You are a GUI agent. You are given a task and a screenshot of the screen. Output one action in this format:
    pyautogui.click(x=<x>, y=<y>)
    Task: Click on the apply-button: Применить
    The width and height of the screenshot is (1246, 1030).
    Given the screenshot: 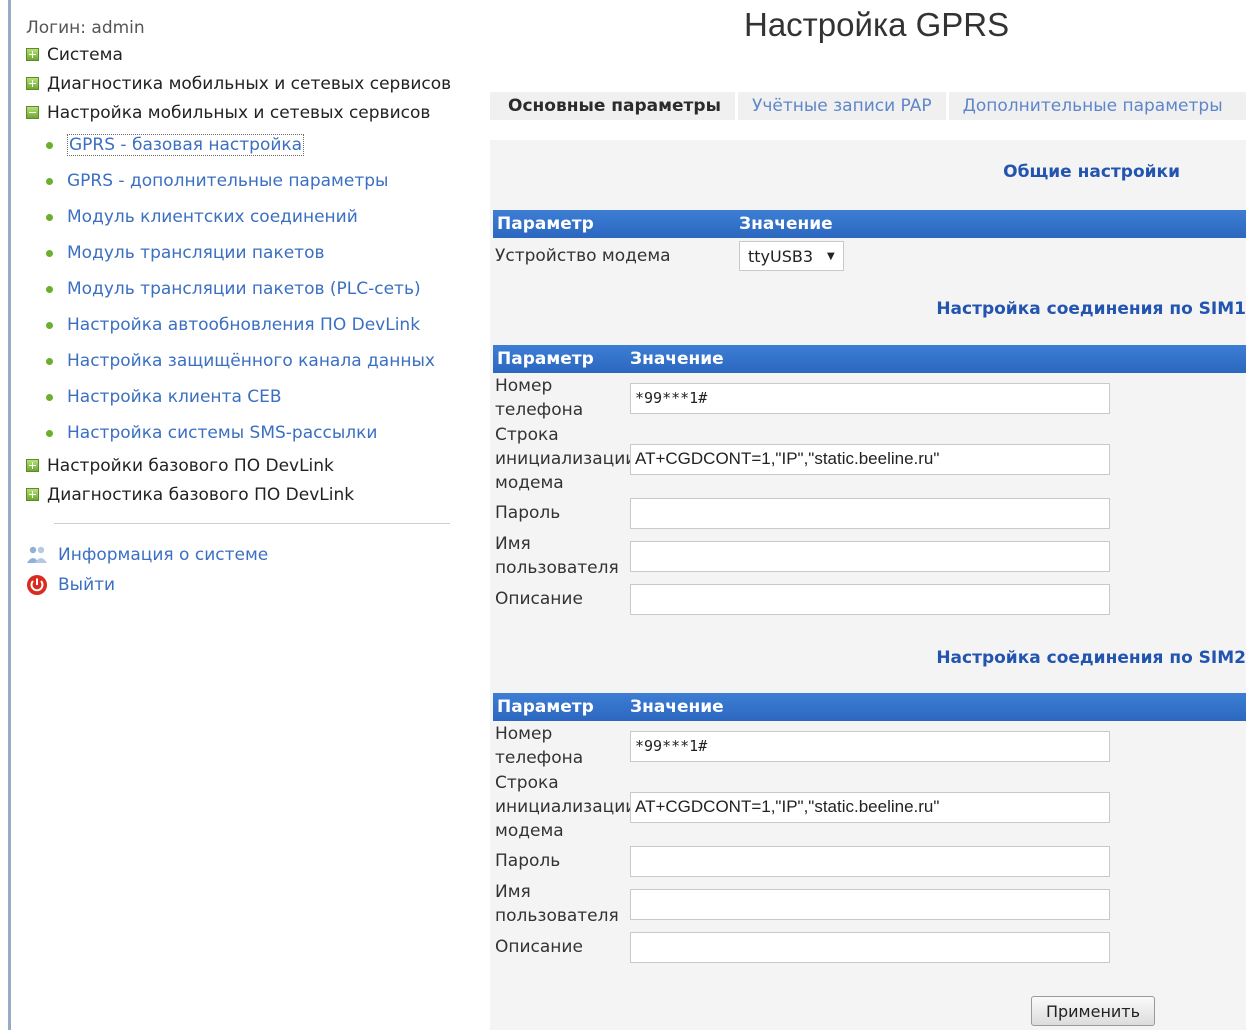 What is the action you would take?
    pyautogui.click(x=1093, y=1011)
    